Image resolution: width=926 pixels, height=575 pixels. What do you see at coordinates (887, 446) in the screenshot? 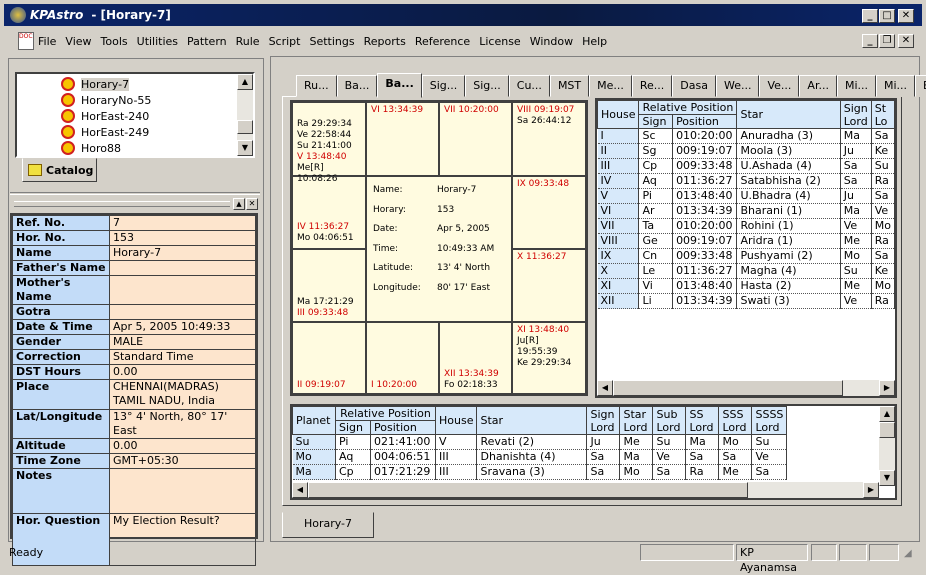
I see `planet-table-vscrollbar: ▲ ▼` at bounding box center [887, 446].